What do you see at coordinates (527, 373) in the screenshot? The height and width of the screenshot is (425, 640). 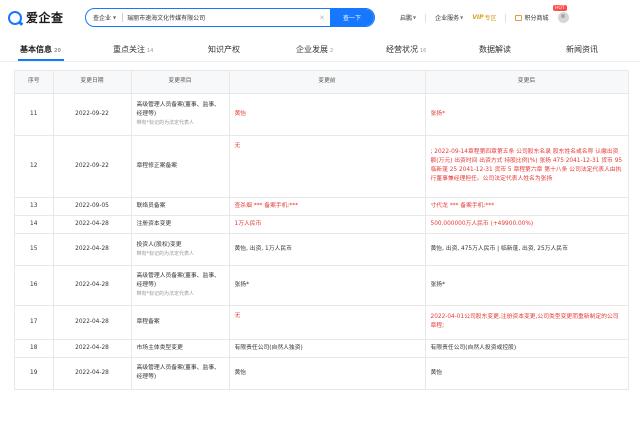 I see `cell-after: 黄怡` at bounding box center [527, 373].